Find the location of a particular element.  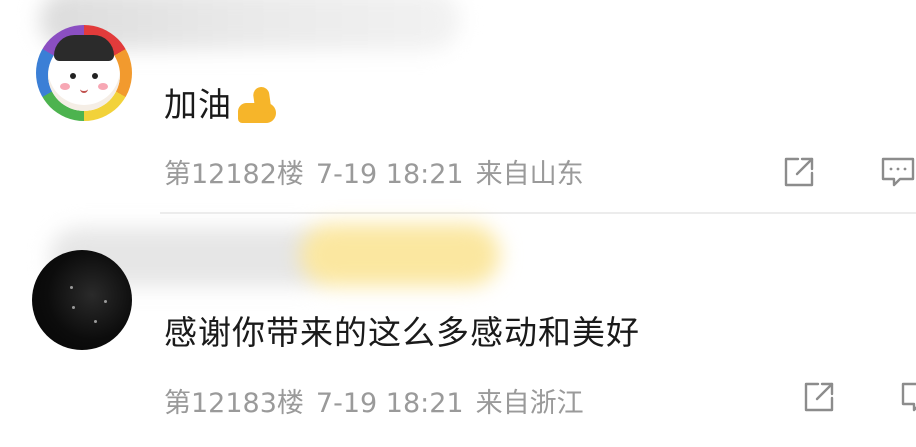

comment-text: 感谢你带来的这么多感动和美好 is located at coordinates (402, 332).